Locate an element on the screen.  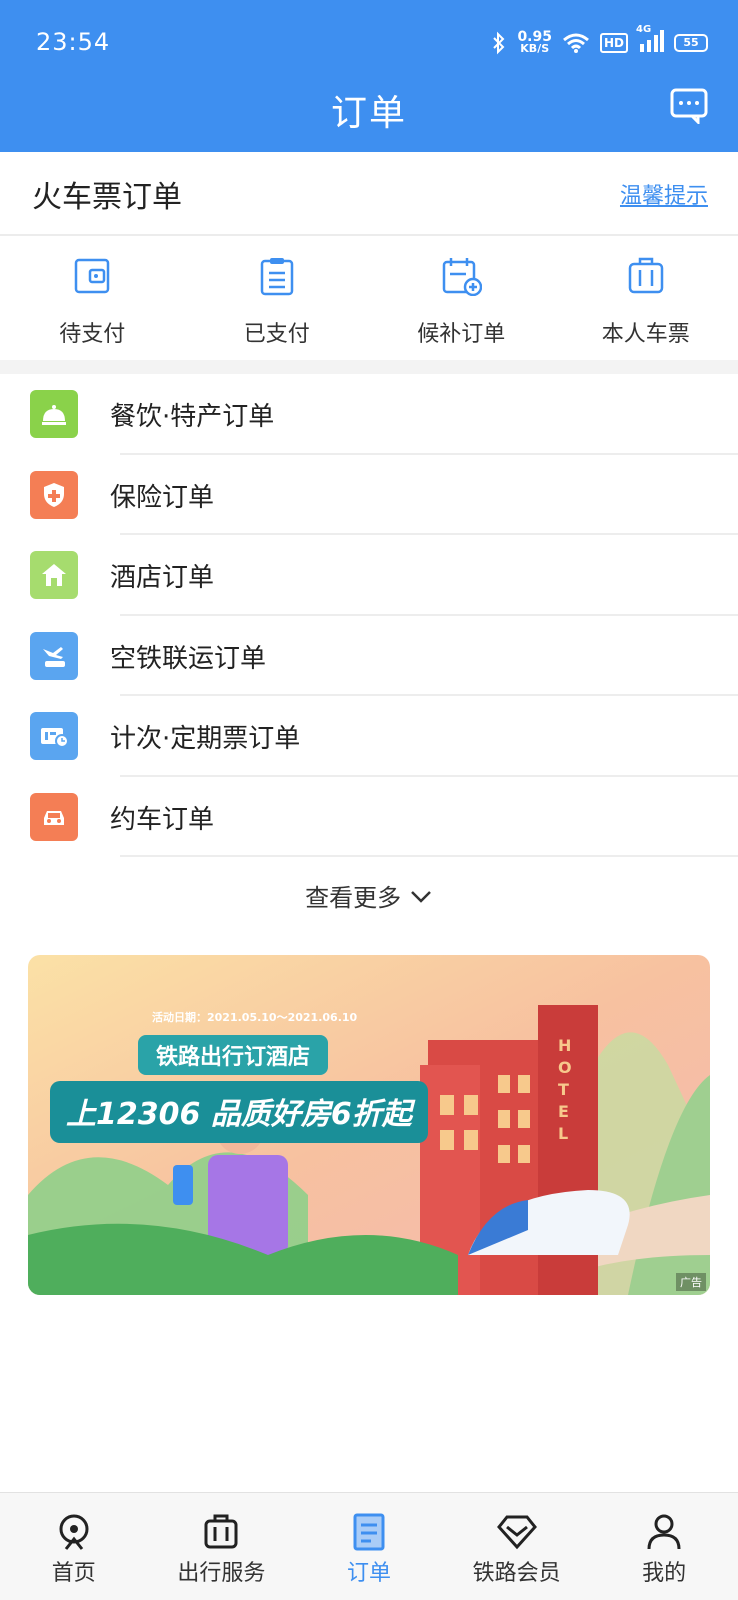
tab-label: 我的 is located at coordinates (664, 1573).